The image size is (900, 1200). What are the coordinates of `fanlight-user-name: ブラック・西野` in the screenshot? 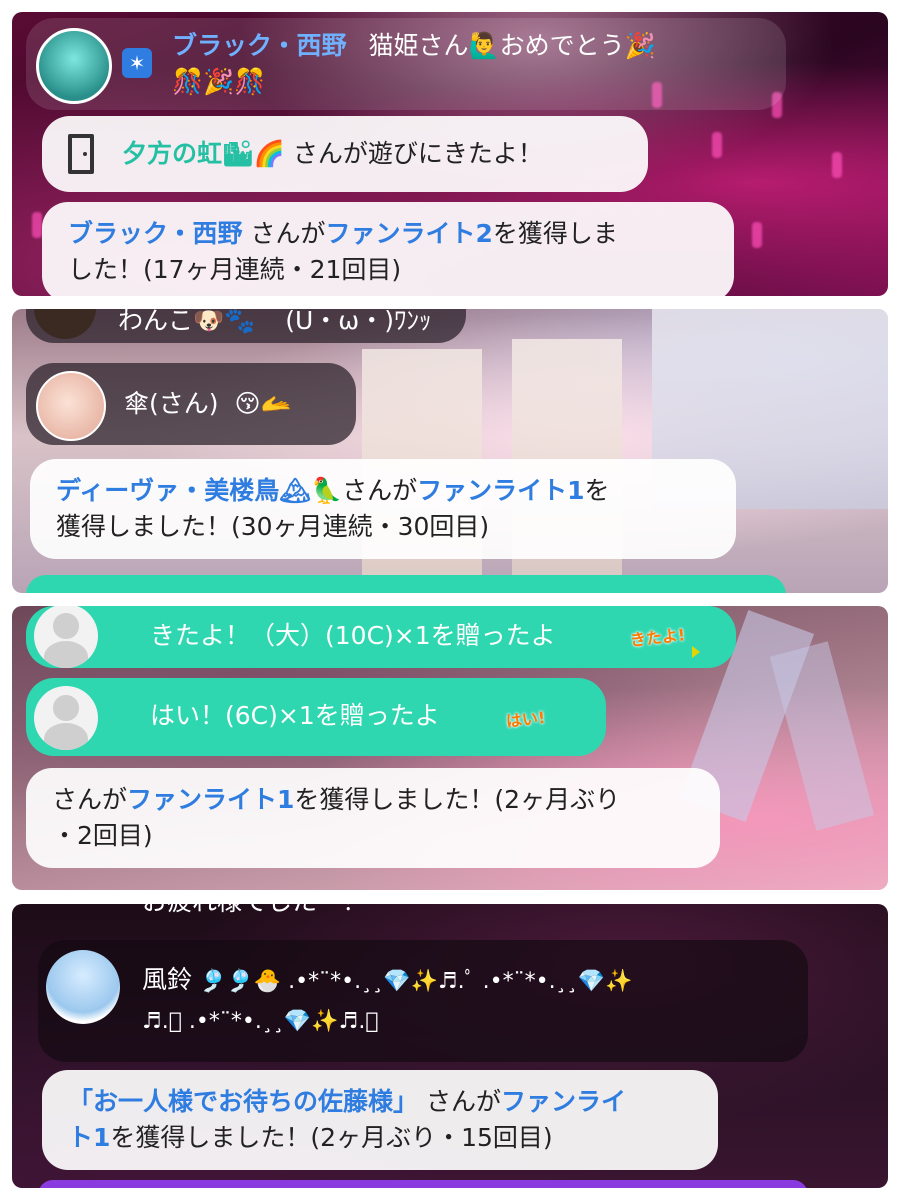 It's located at (155, 233).